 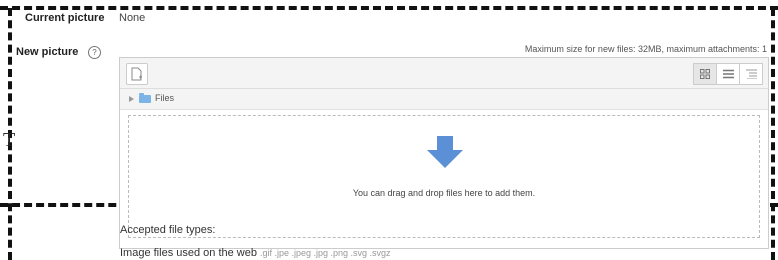 I want to click on download-arrow-icon, so click(x=445, y=152).